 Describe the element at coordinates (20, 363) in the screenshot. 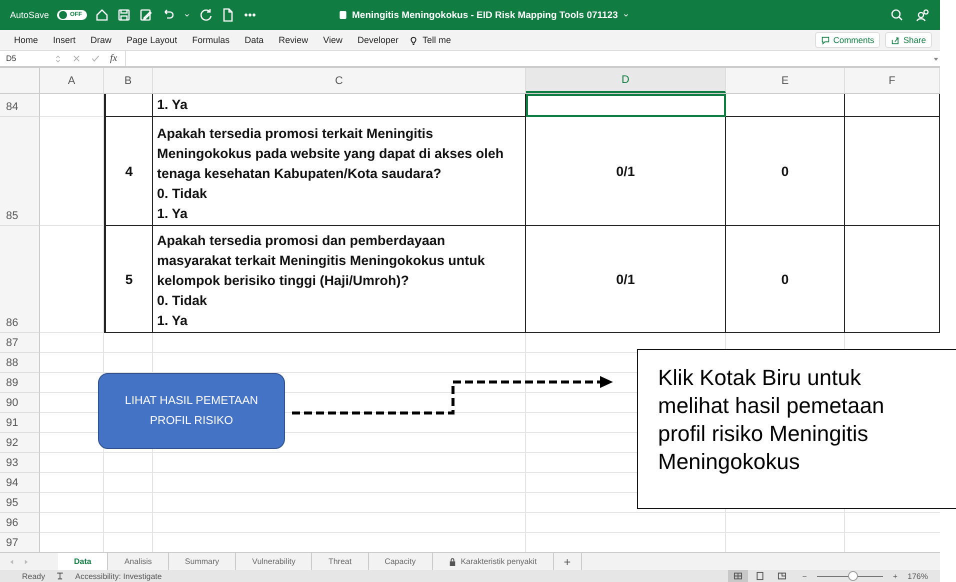

I see `row-header: 88` at that location.